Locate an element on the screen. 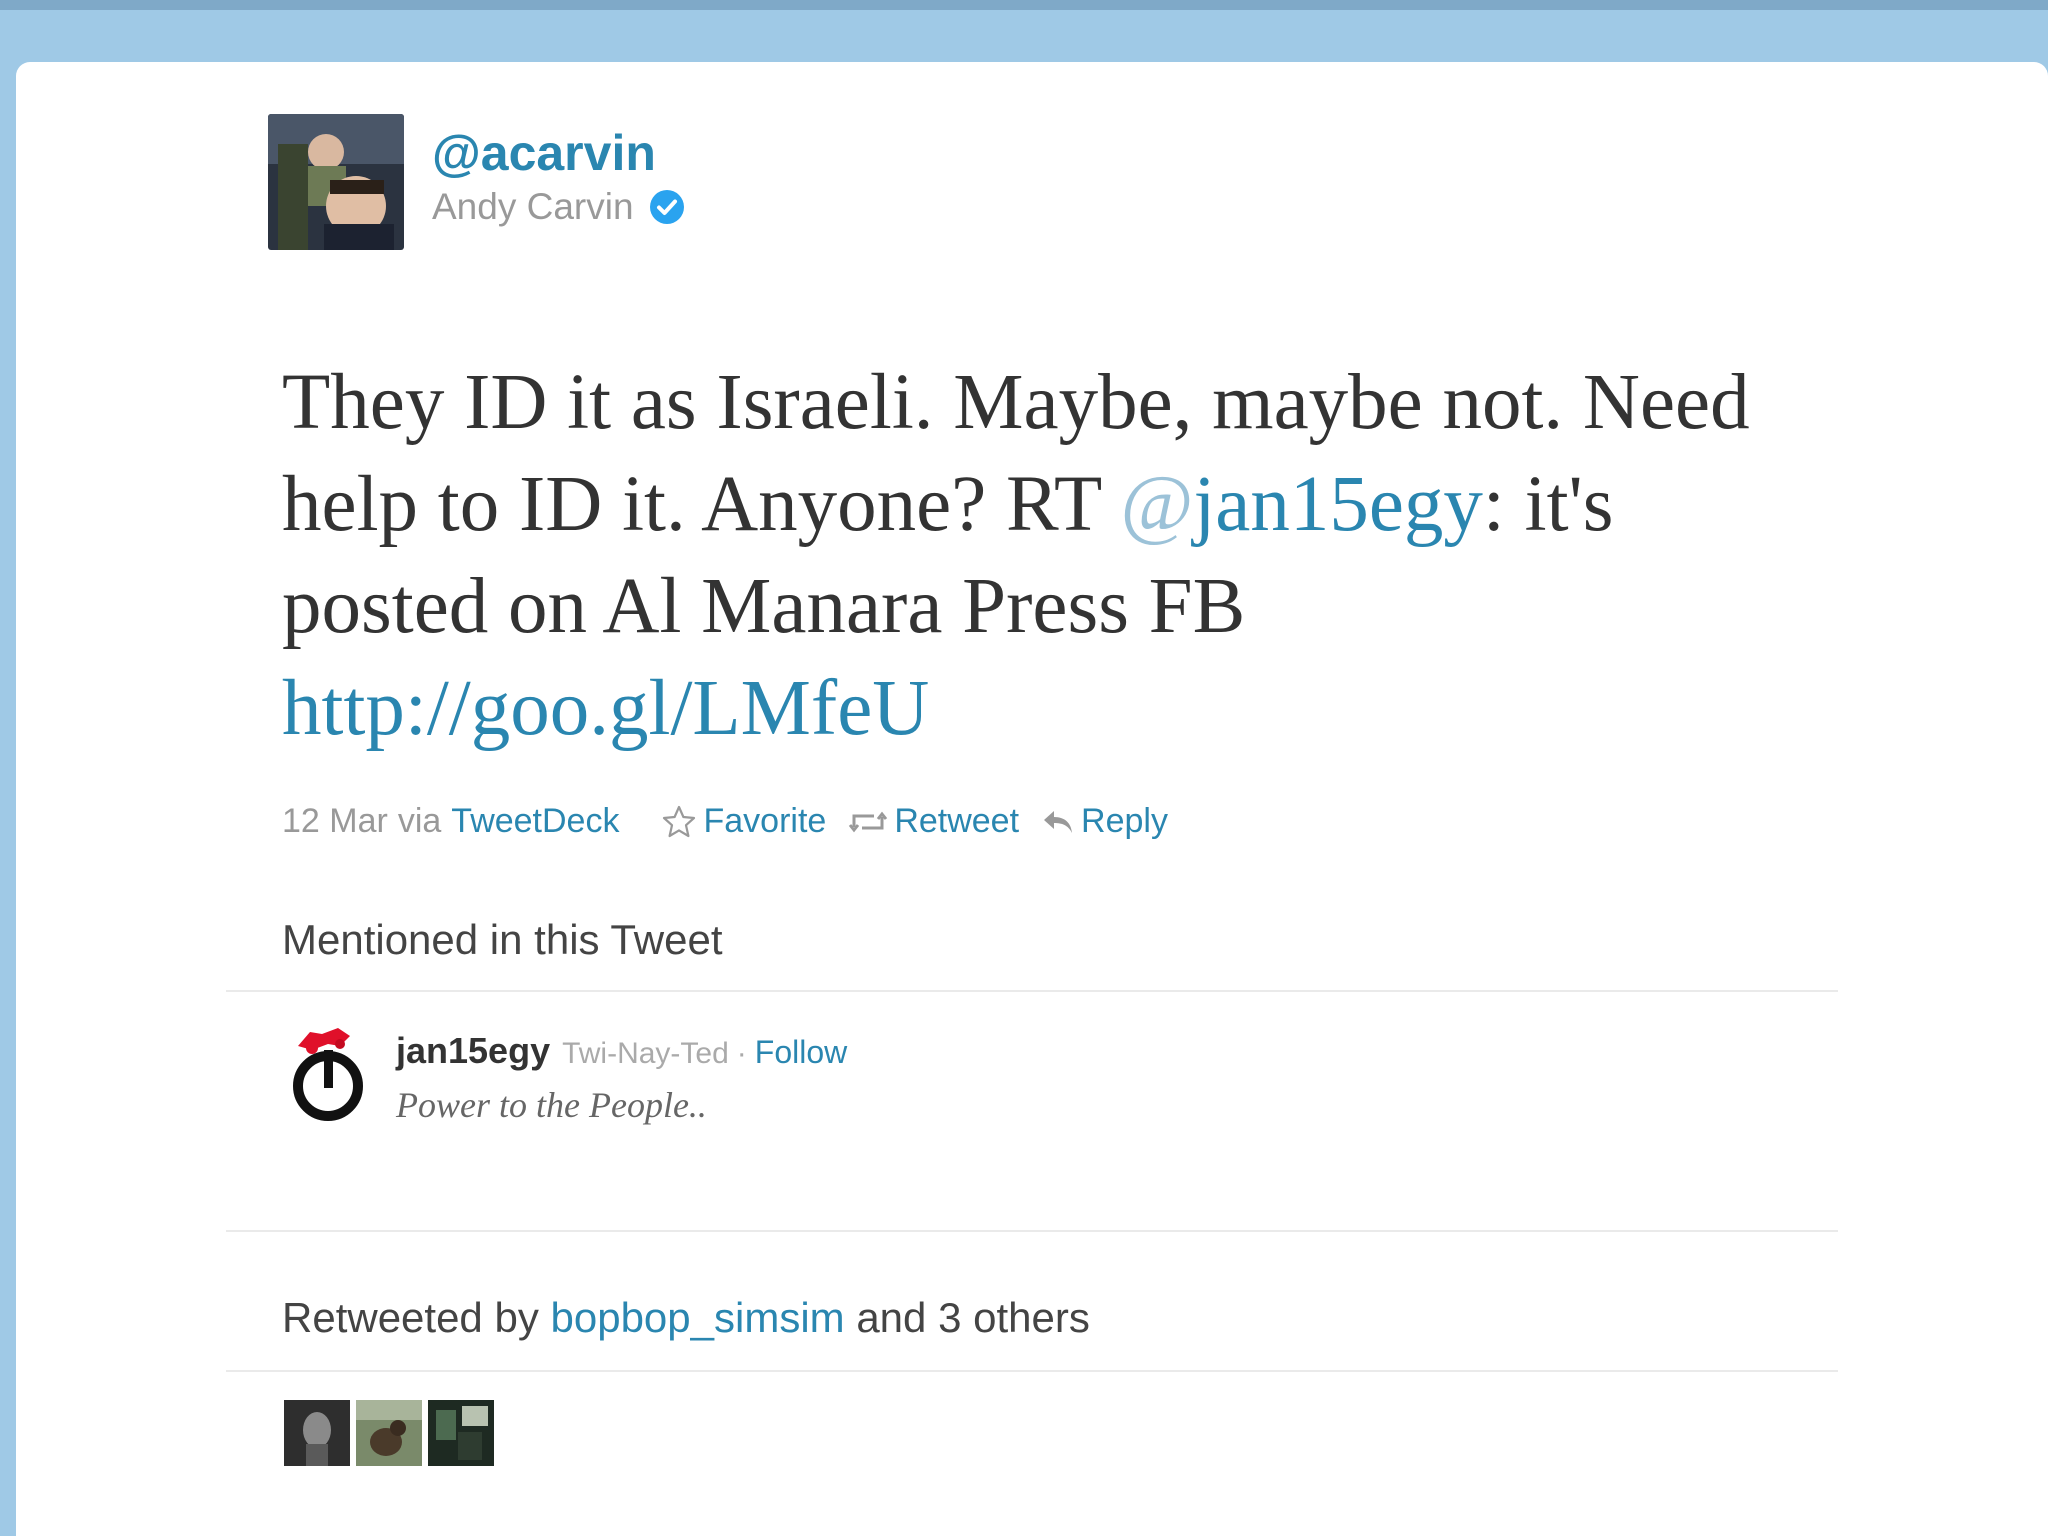  mentioned-user-names: jan15egy Twi-Nay-Ted · Follow is located at coordinates (621, 1051).